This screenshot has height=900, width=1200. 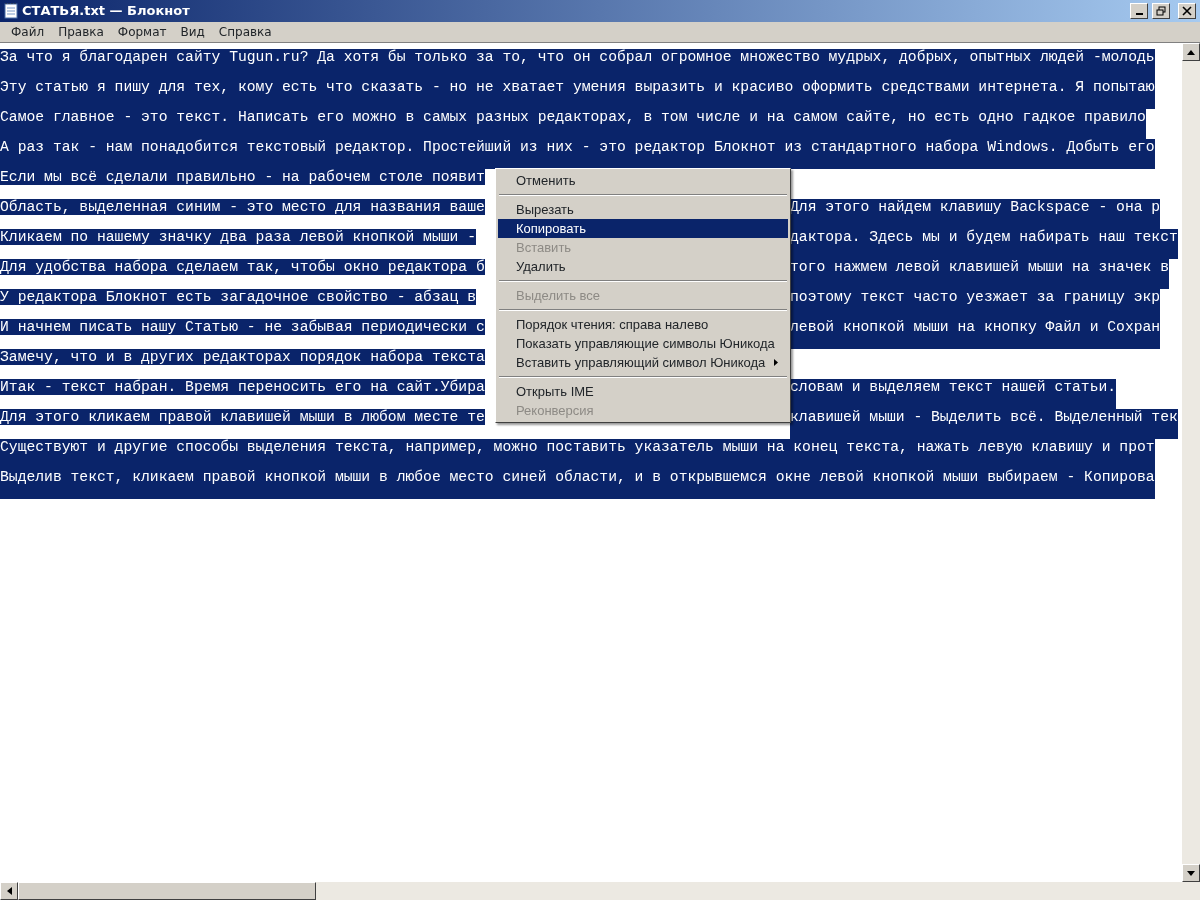 I want to click on menu-item: Правка, so click(x=81, y=32).